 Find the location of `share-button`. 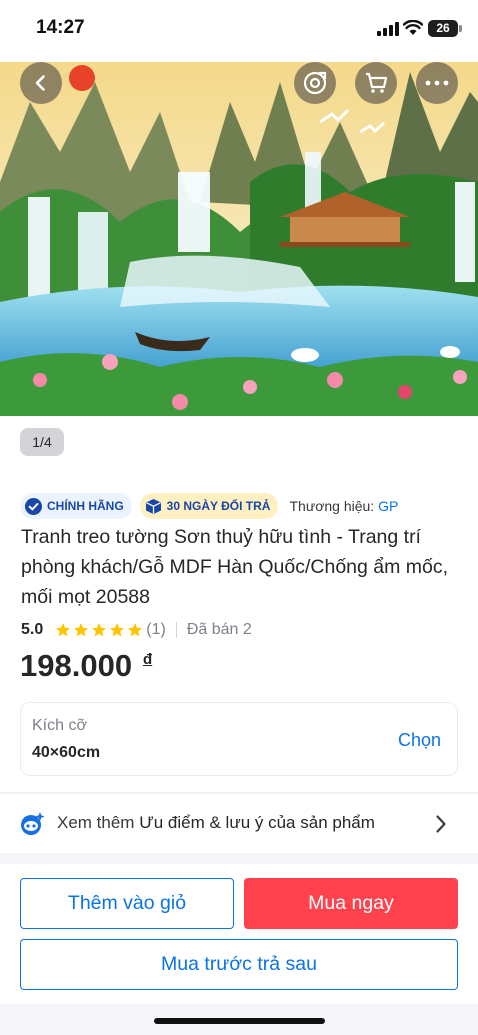

share-button is located at coordinates (315, 83).